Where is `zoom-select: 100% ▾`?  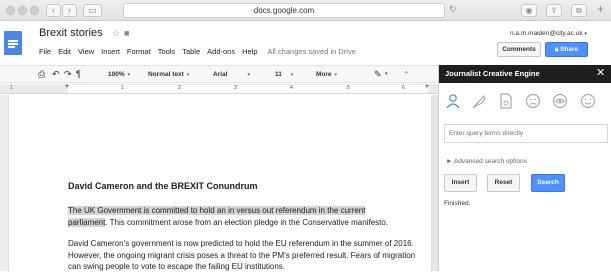
zoom-select: 100% ▾ is located at coordinates (119, 74).